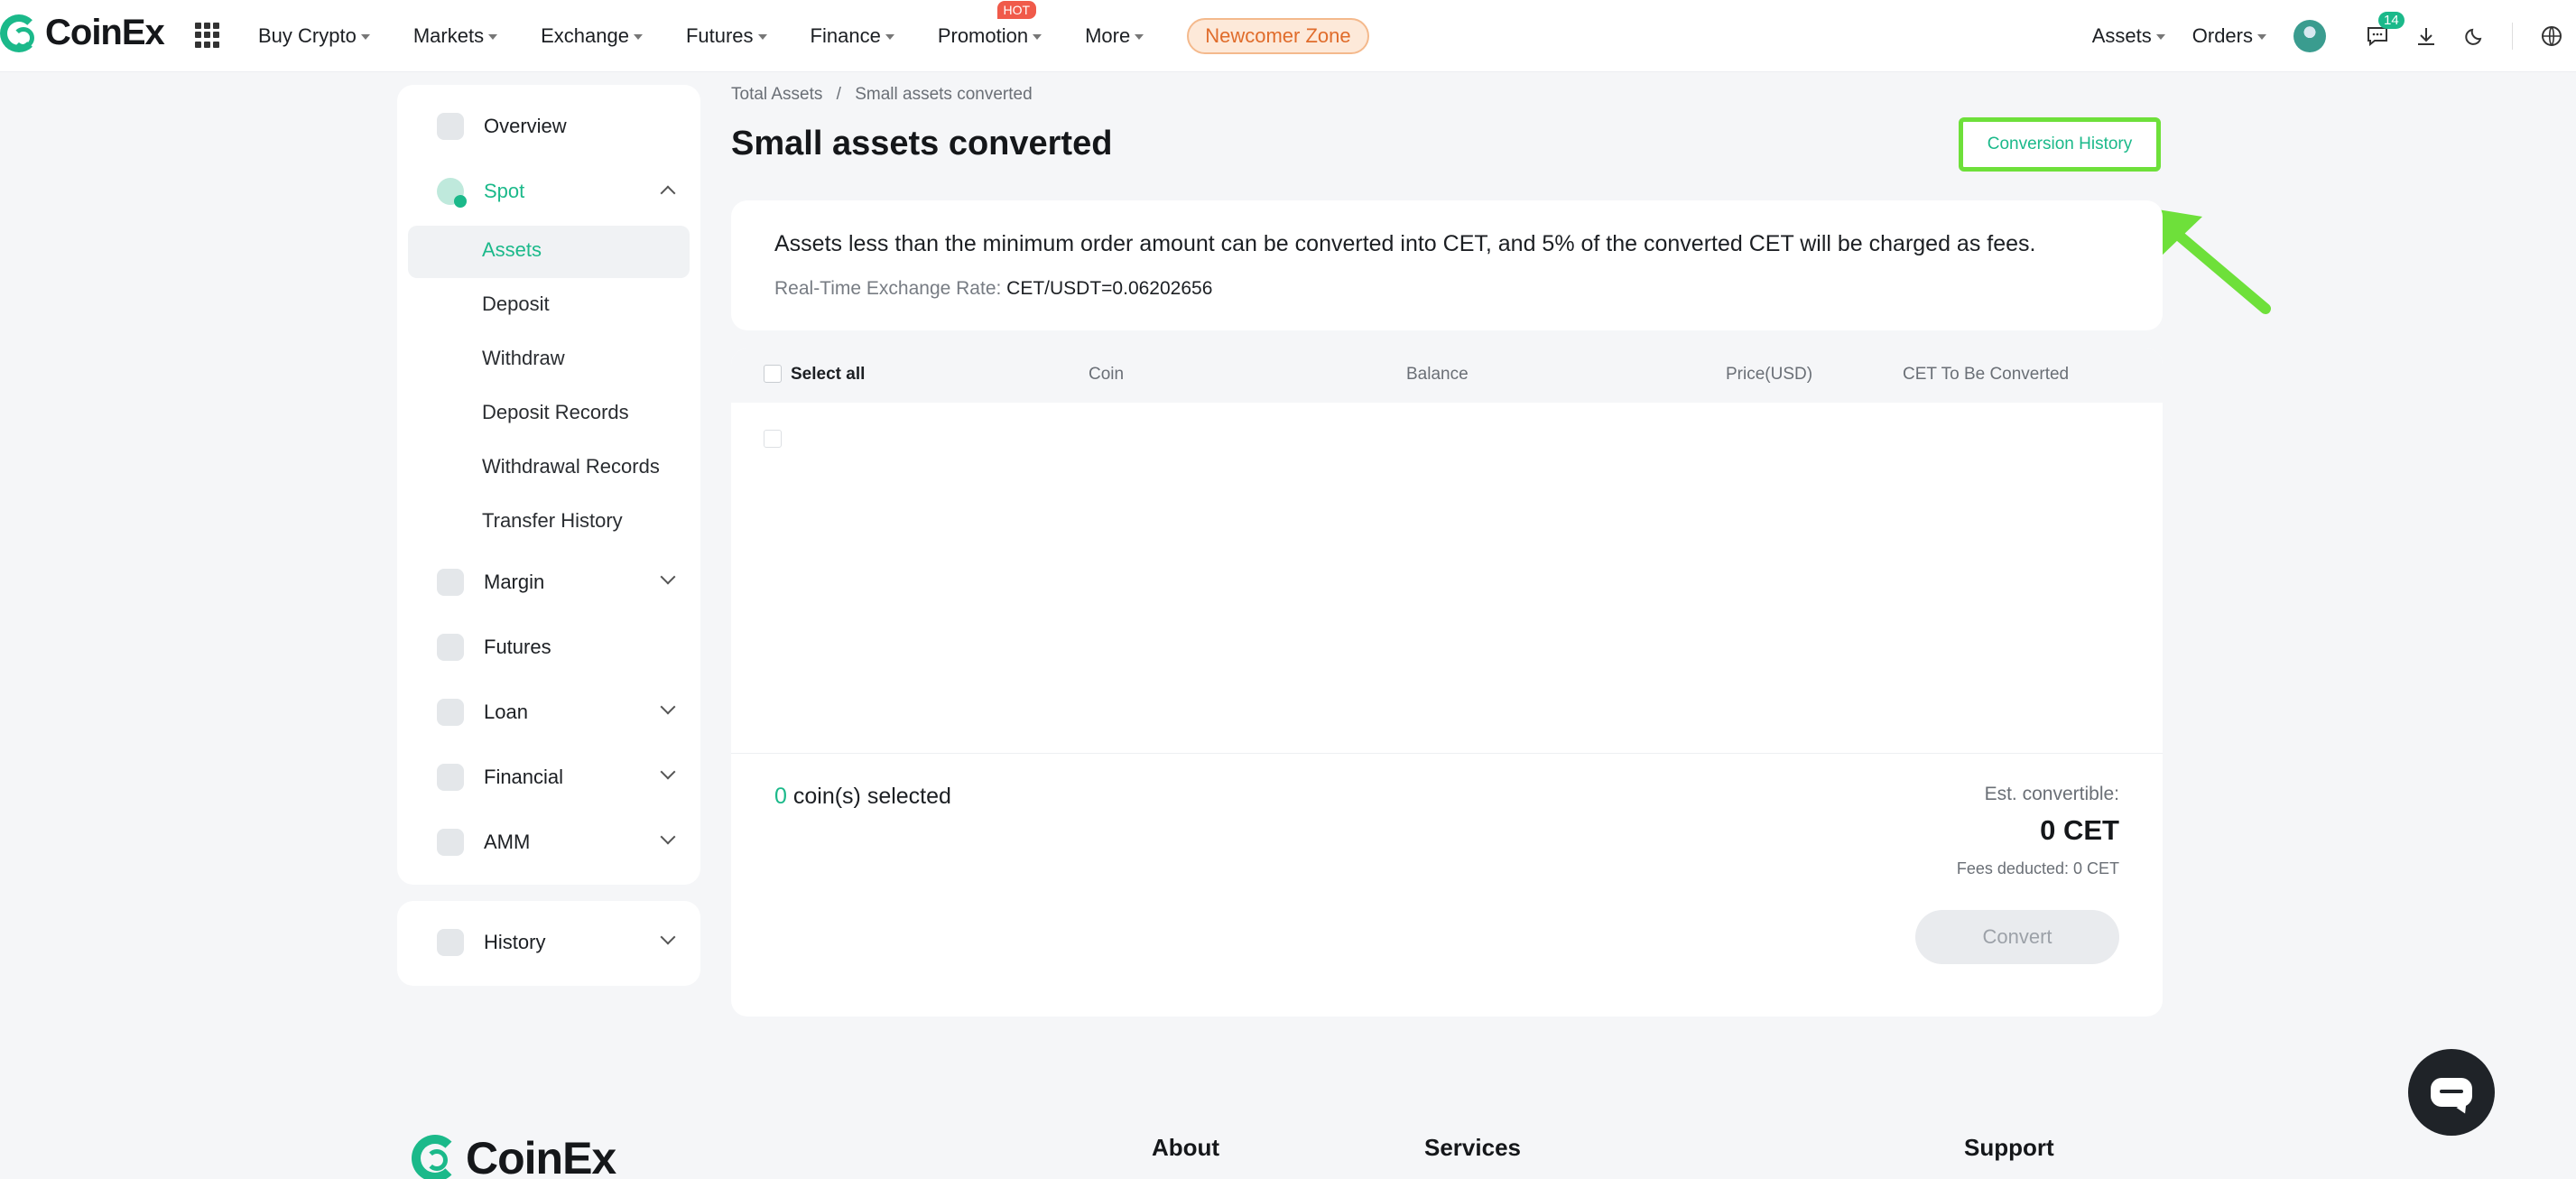 The width and height of the screenshot is (2576, 1179). What do you see at coordinates (524, 777) in the screenshot?
I see `sidebar-item-label: Financial` at bounding box center [524, 777].